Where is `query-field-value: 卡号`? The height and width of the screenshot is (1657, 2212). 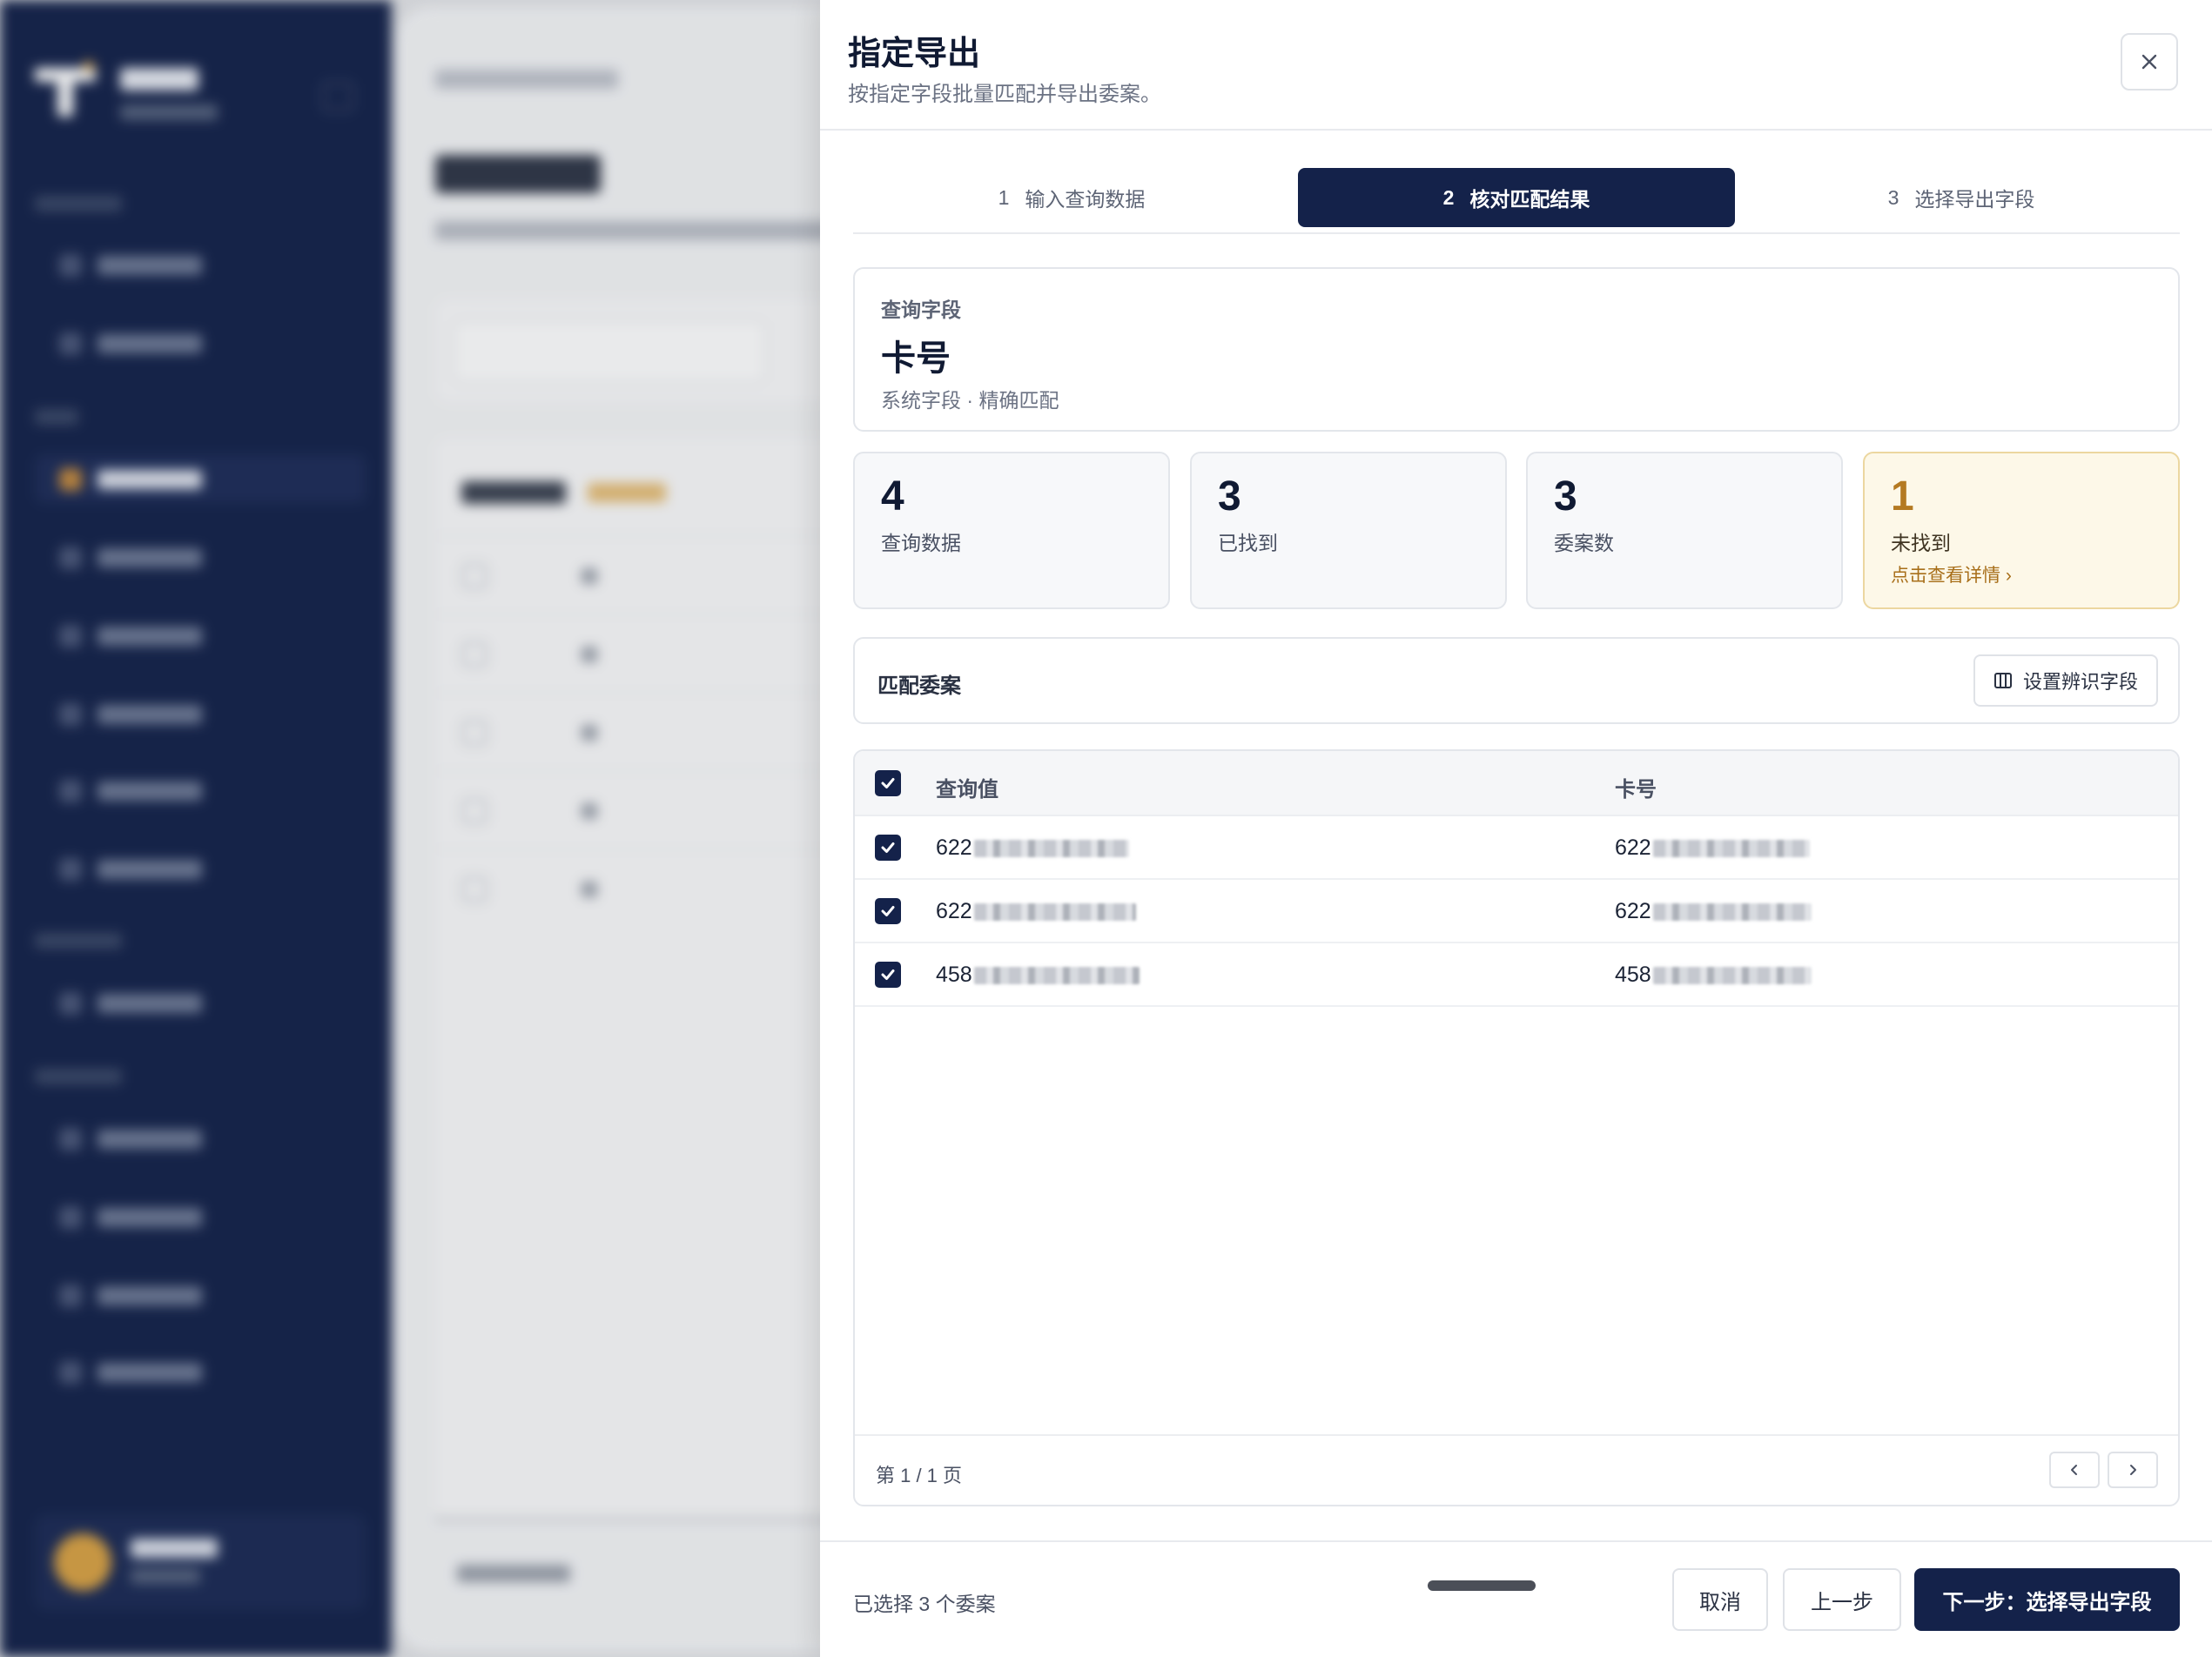
query-field-value: 卡号 is located at coordinates (916, 358).